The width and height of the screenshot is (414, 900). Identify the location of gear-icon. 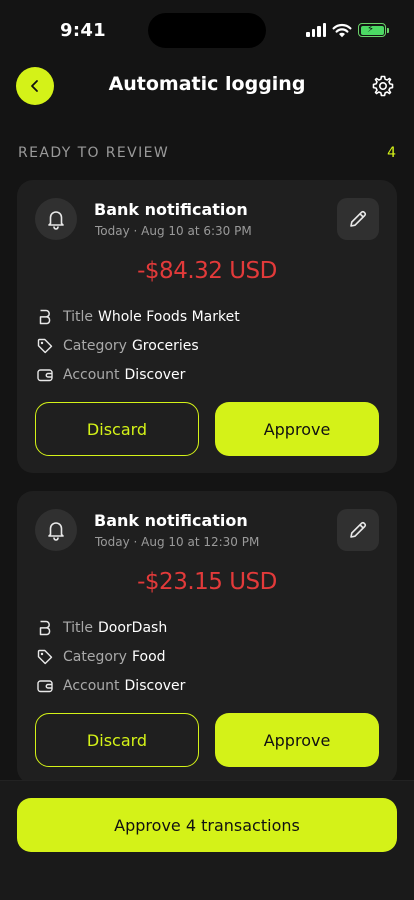
(383, 86).